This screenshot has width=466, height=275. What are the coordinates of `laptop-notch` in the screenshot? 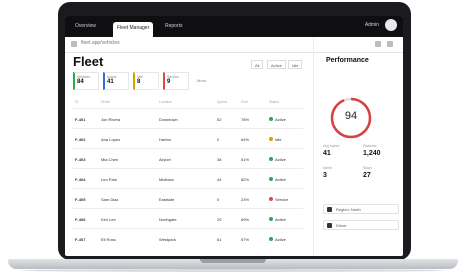 It's located at (233, 261).